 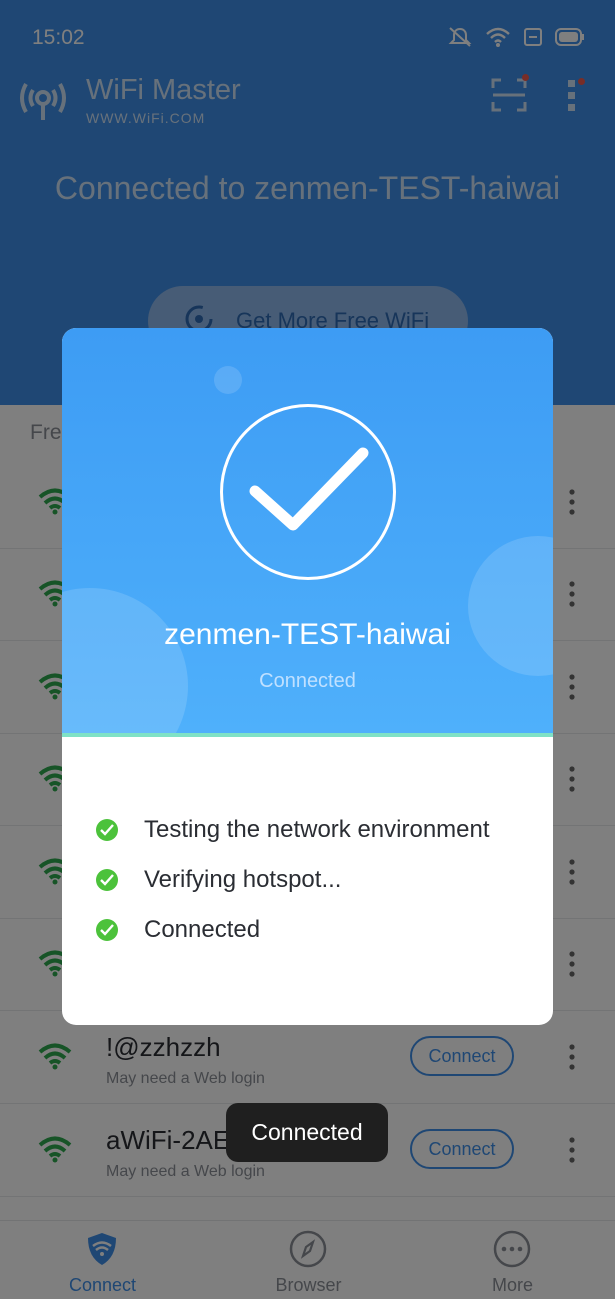 I want to click on progress-line, so click(x=307, y=735).